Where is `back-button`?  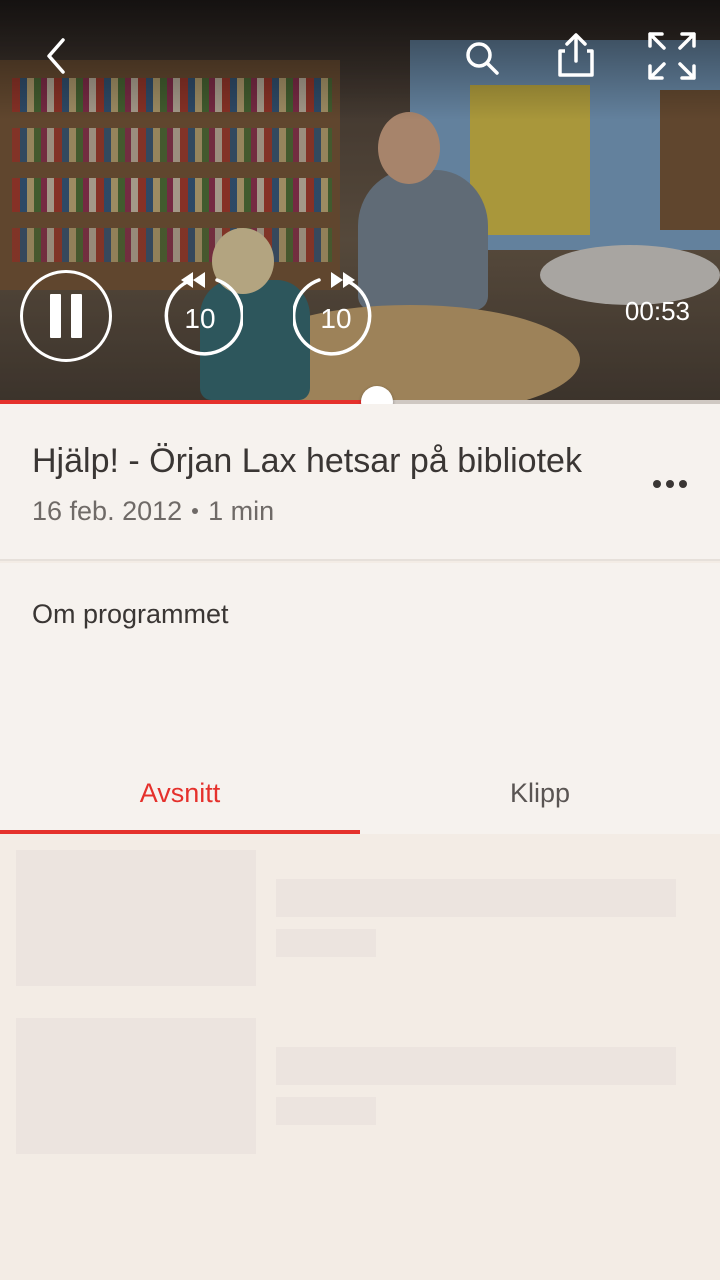 back-button is located at coordinates (56, 56).